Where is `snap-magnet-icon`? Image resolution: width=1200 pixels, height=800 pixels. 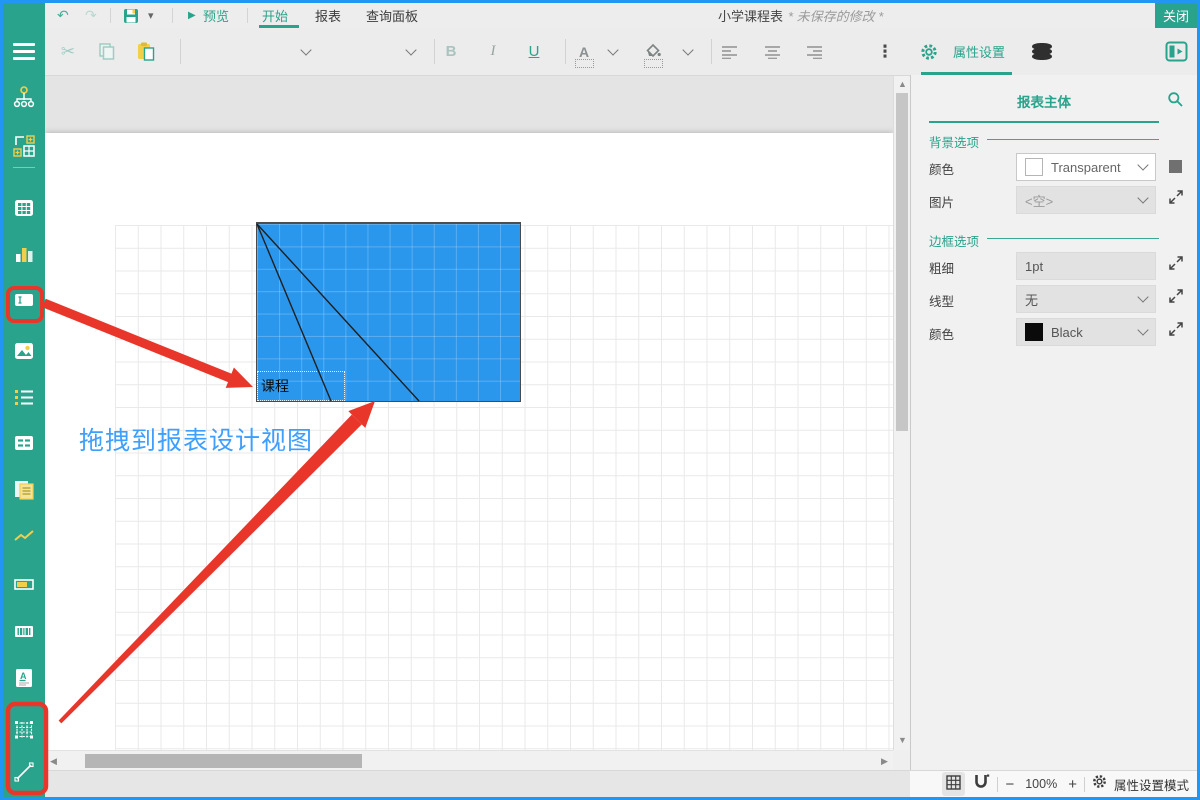
snap-magnet-icon is located at coordinates (981, 784).